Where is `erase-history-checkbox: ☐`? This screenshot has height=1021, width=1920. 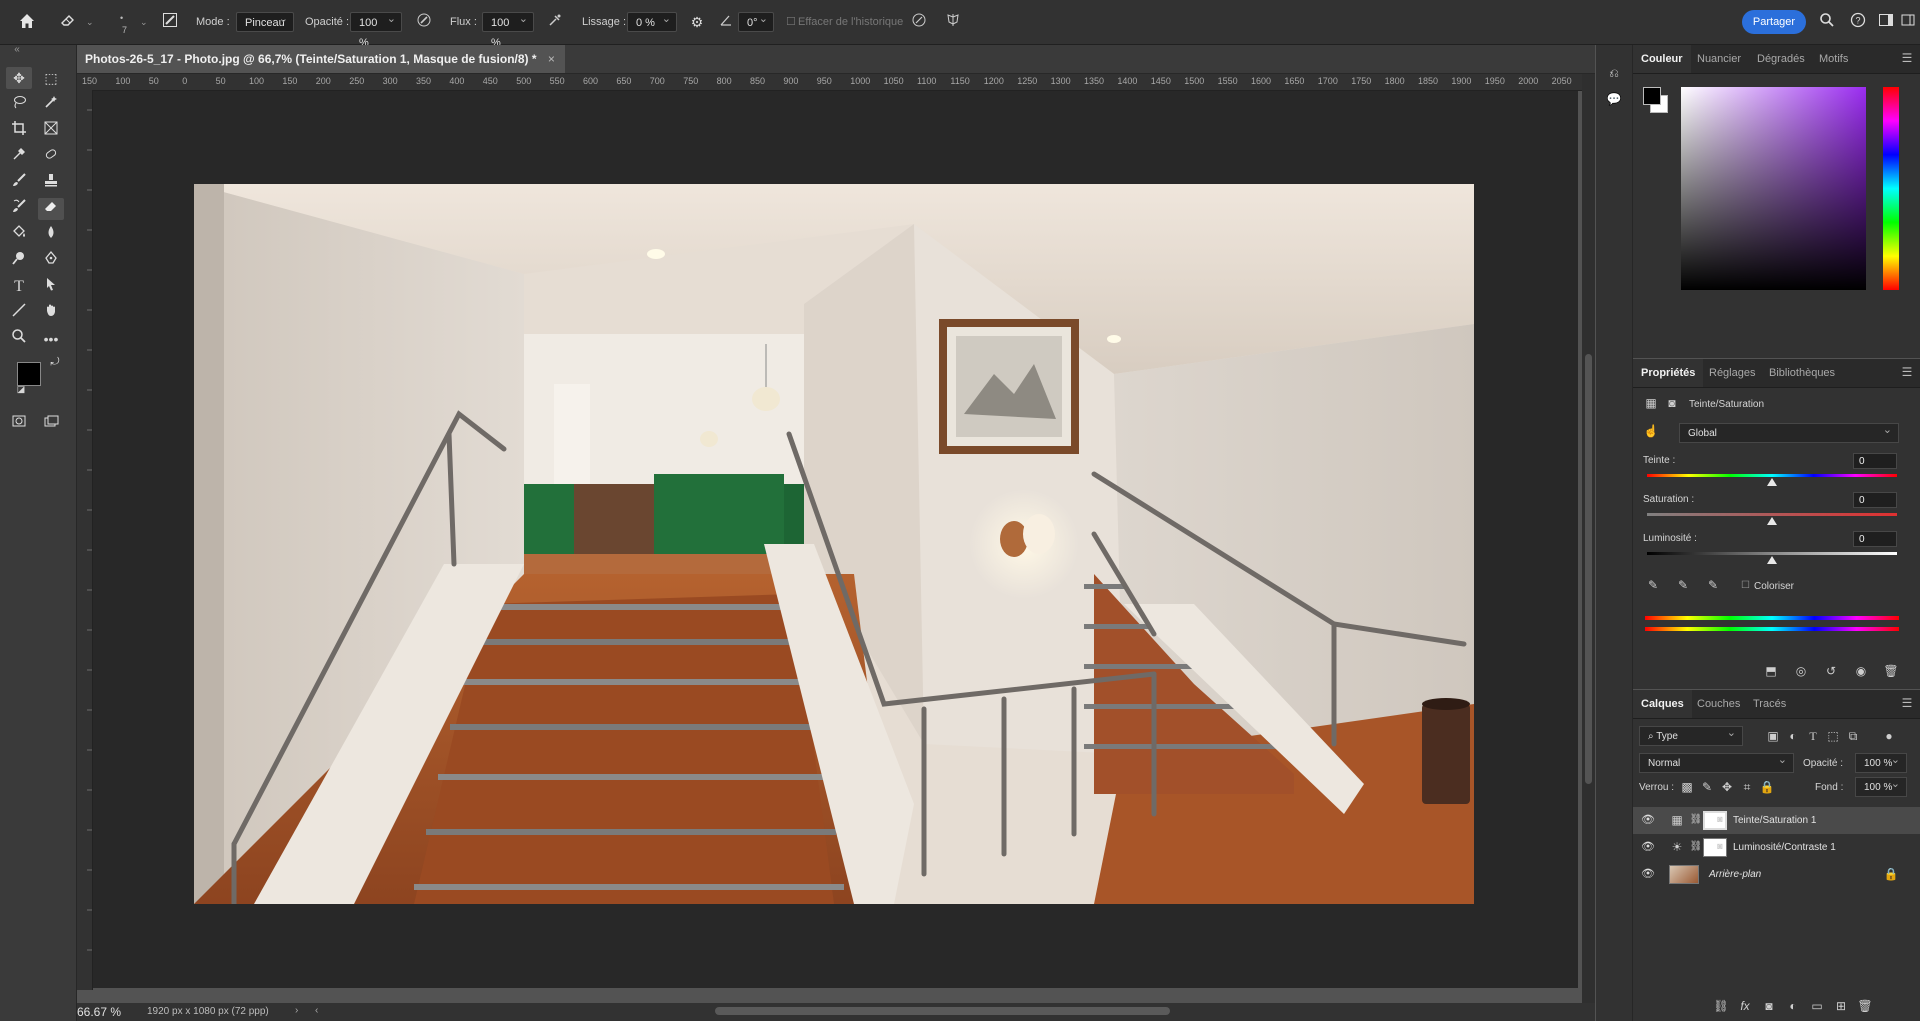 erase-history-checkbox: ☐ is located at coordinates (791, 22).